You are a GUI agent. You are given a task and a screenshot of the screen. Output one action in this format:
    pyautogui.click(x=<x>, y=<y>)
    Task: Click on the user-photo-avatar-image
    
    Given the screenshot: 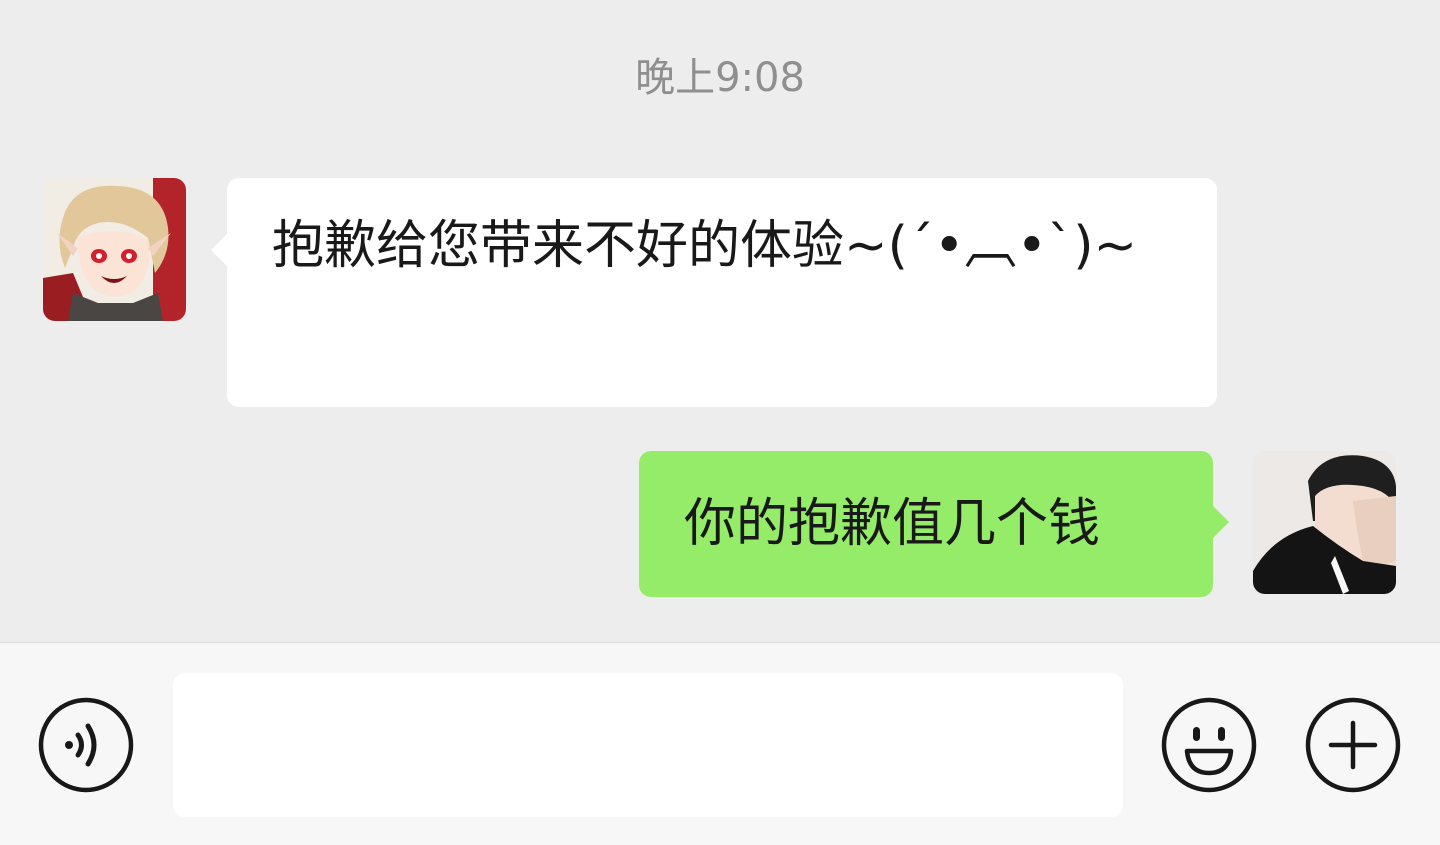 What is the action you would take?
    pyautogui.click(x=1324, y=522)
    